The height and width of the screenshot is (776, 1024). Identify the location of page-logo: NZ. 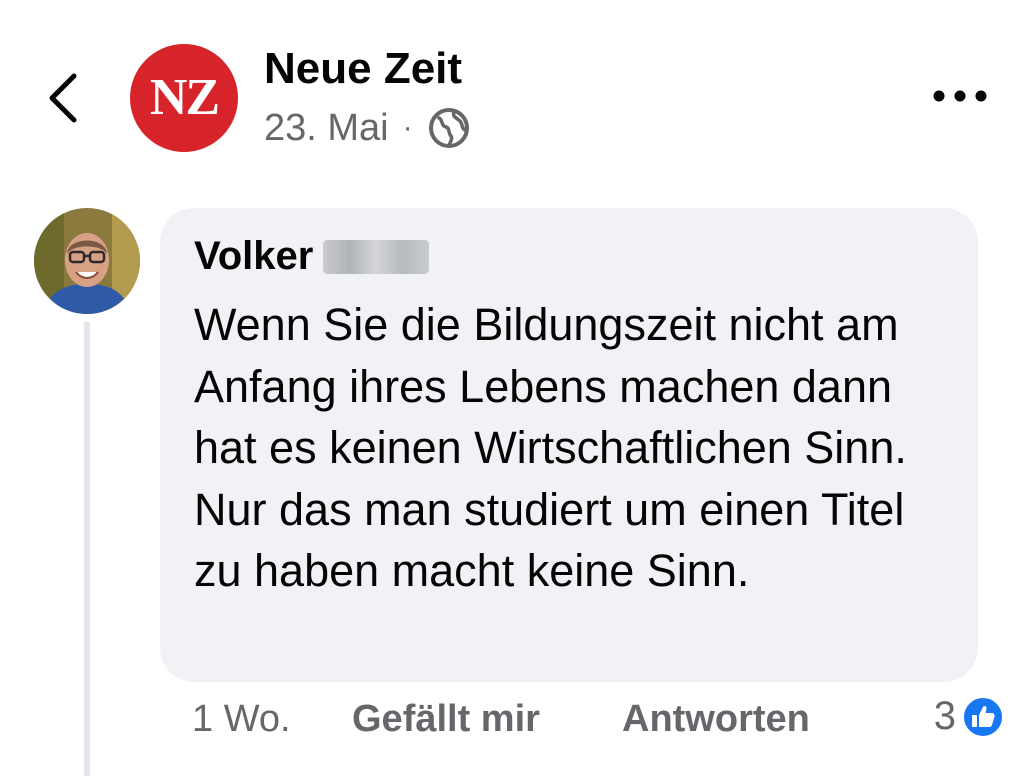
(184, 97).